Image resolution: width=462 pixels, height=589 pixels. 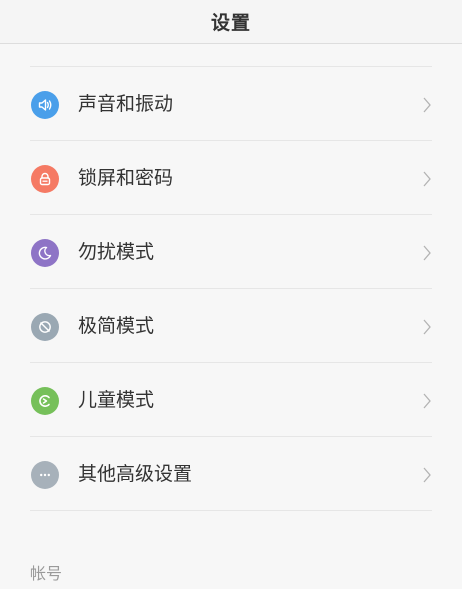 I want to click on settings-item-advanced: 其他高级设置, so click(x=231, y=474).